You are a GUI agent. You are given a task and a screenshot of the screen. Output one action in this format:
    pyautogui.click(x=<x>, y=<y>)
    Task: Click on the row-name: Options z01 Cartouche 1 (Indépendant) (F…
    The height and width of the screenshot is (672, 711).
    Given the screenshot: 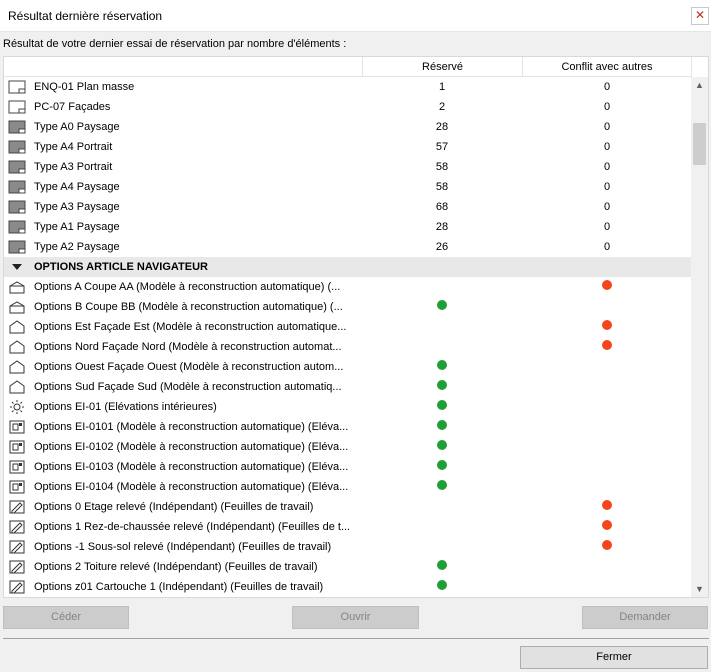 What is the action you would take?
    pyautogui.click(x=179, y=587)
    